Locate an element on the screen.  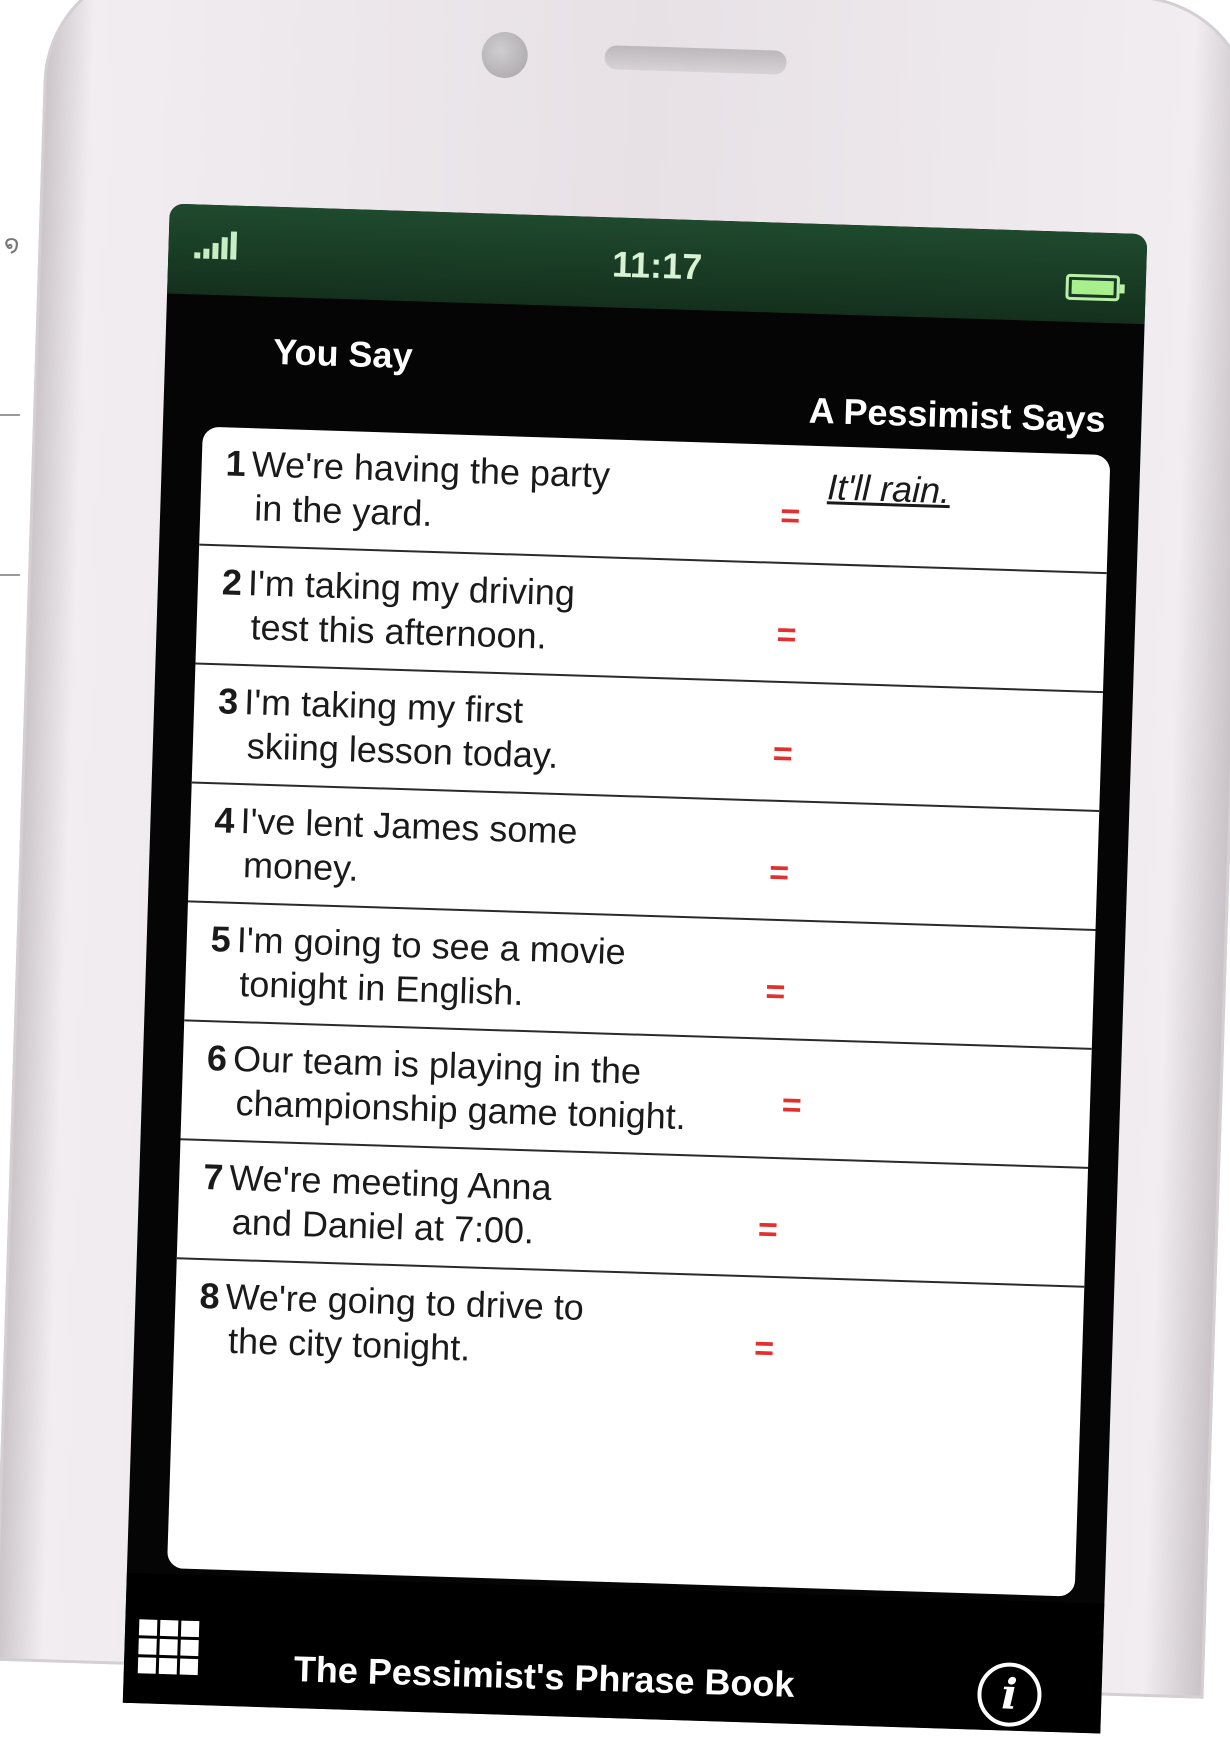
row-line: tonight in English. is located at coordinates (381, 988).